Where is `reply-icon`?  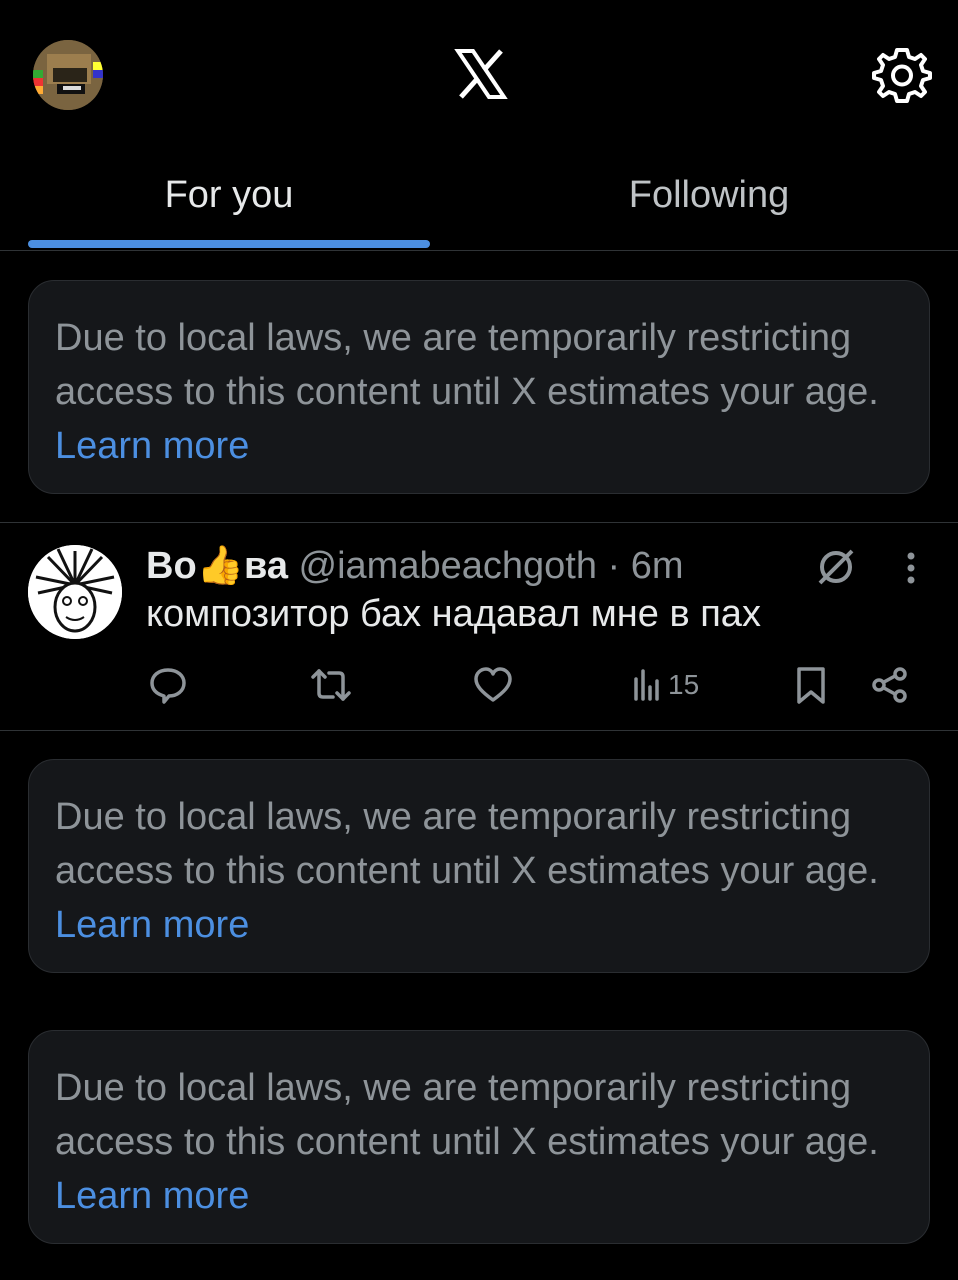
reply-icon is located at coordinates (168, 685).